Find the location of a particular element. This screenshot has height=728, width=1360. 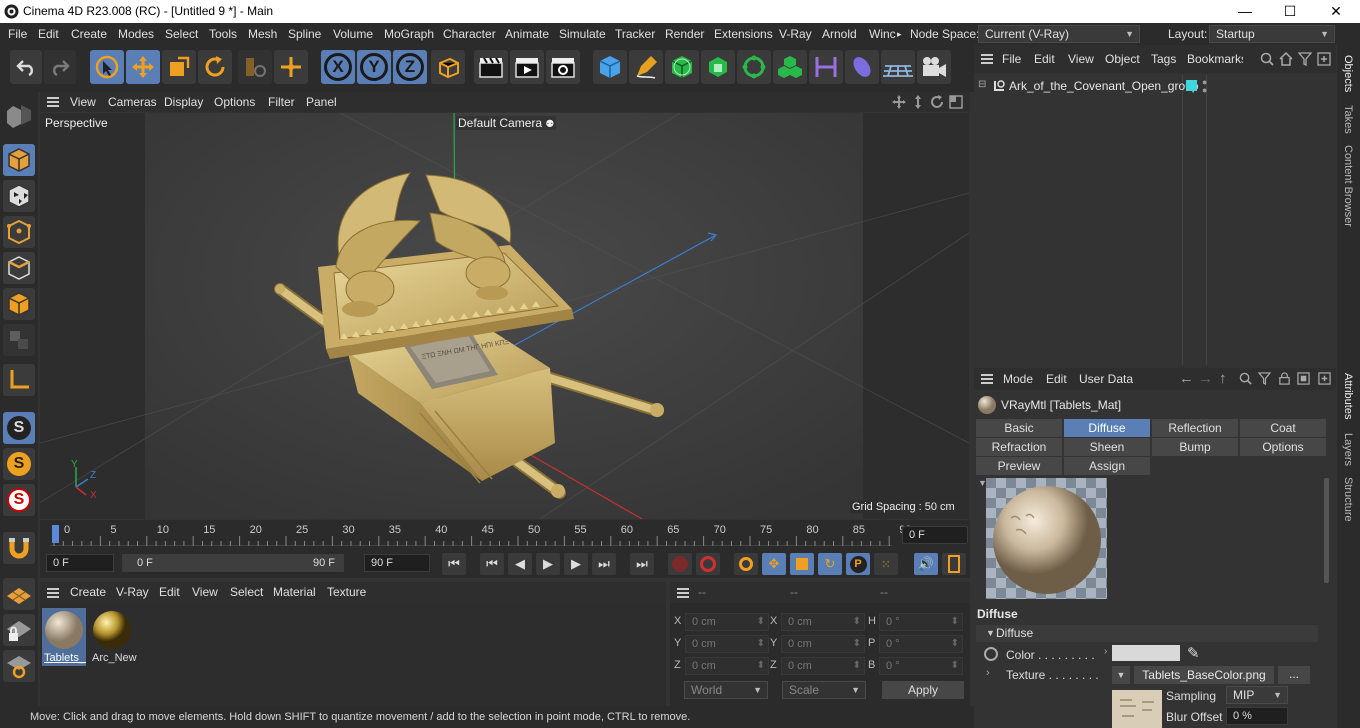

tab-refraction: Refraction is located at coordinates (1019, 447).